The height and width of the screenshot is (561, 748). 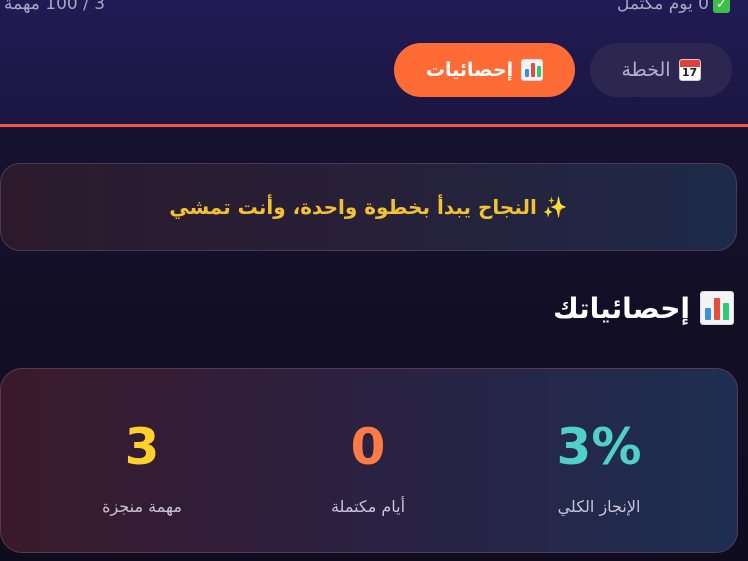 I want to click on days-completed-label: 0 يوم مكتمل, so click(x=662, y=7).